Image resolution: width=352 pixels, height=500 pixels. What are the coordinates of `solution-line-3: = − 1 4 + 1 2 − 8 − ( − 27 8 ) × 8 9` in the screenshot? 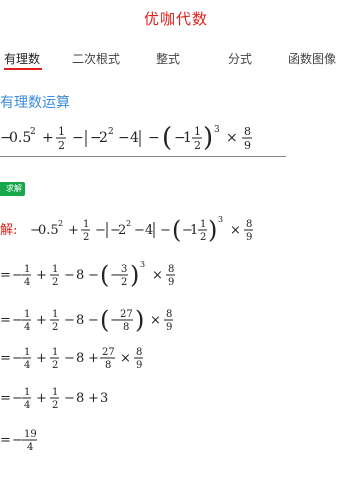 It's located at (86, 320).